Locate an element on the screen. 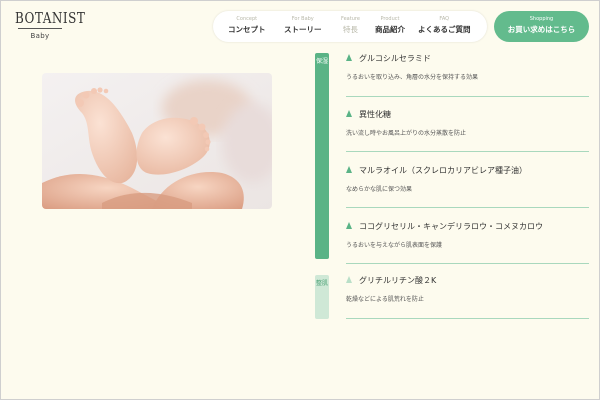  nav-item-jp-label: 特長 is located at coordinates (350, 29).